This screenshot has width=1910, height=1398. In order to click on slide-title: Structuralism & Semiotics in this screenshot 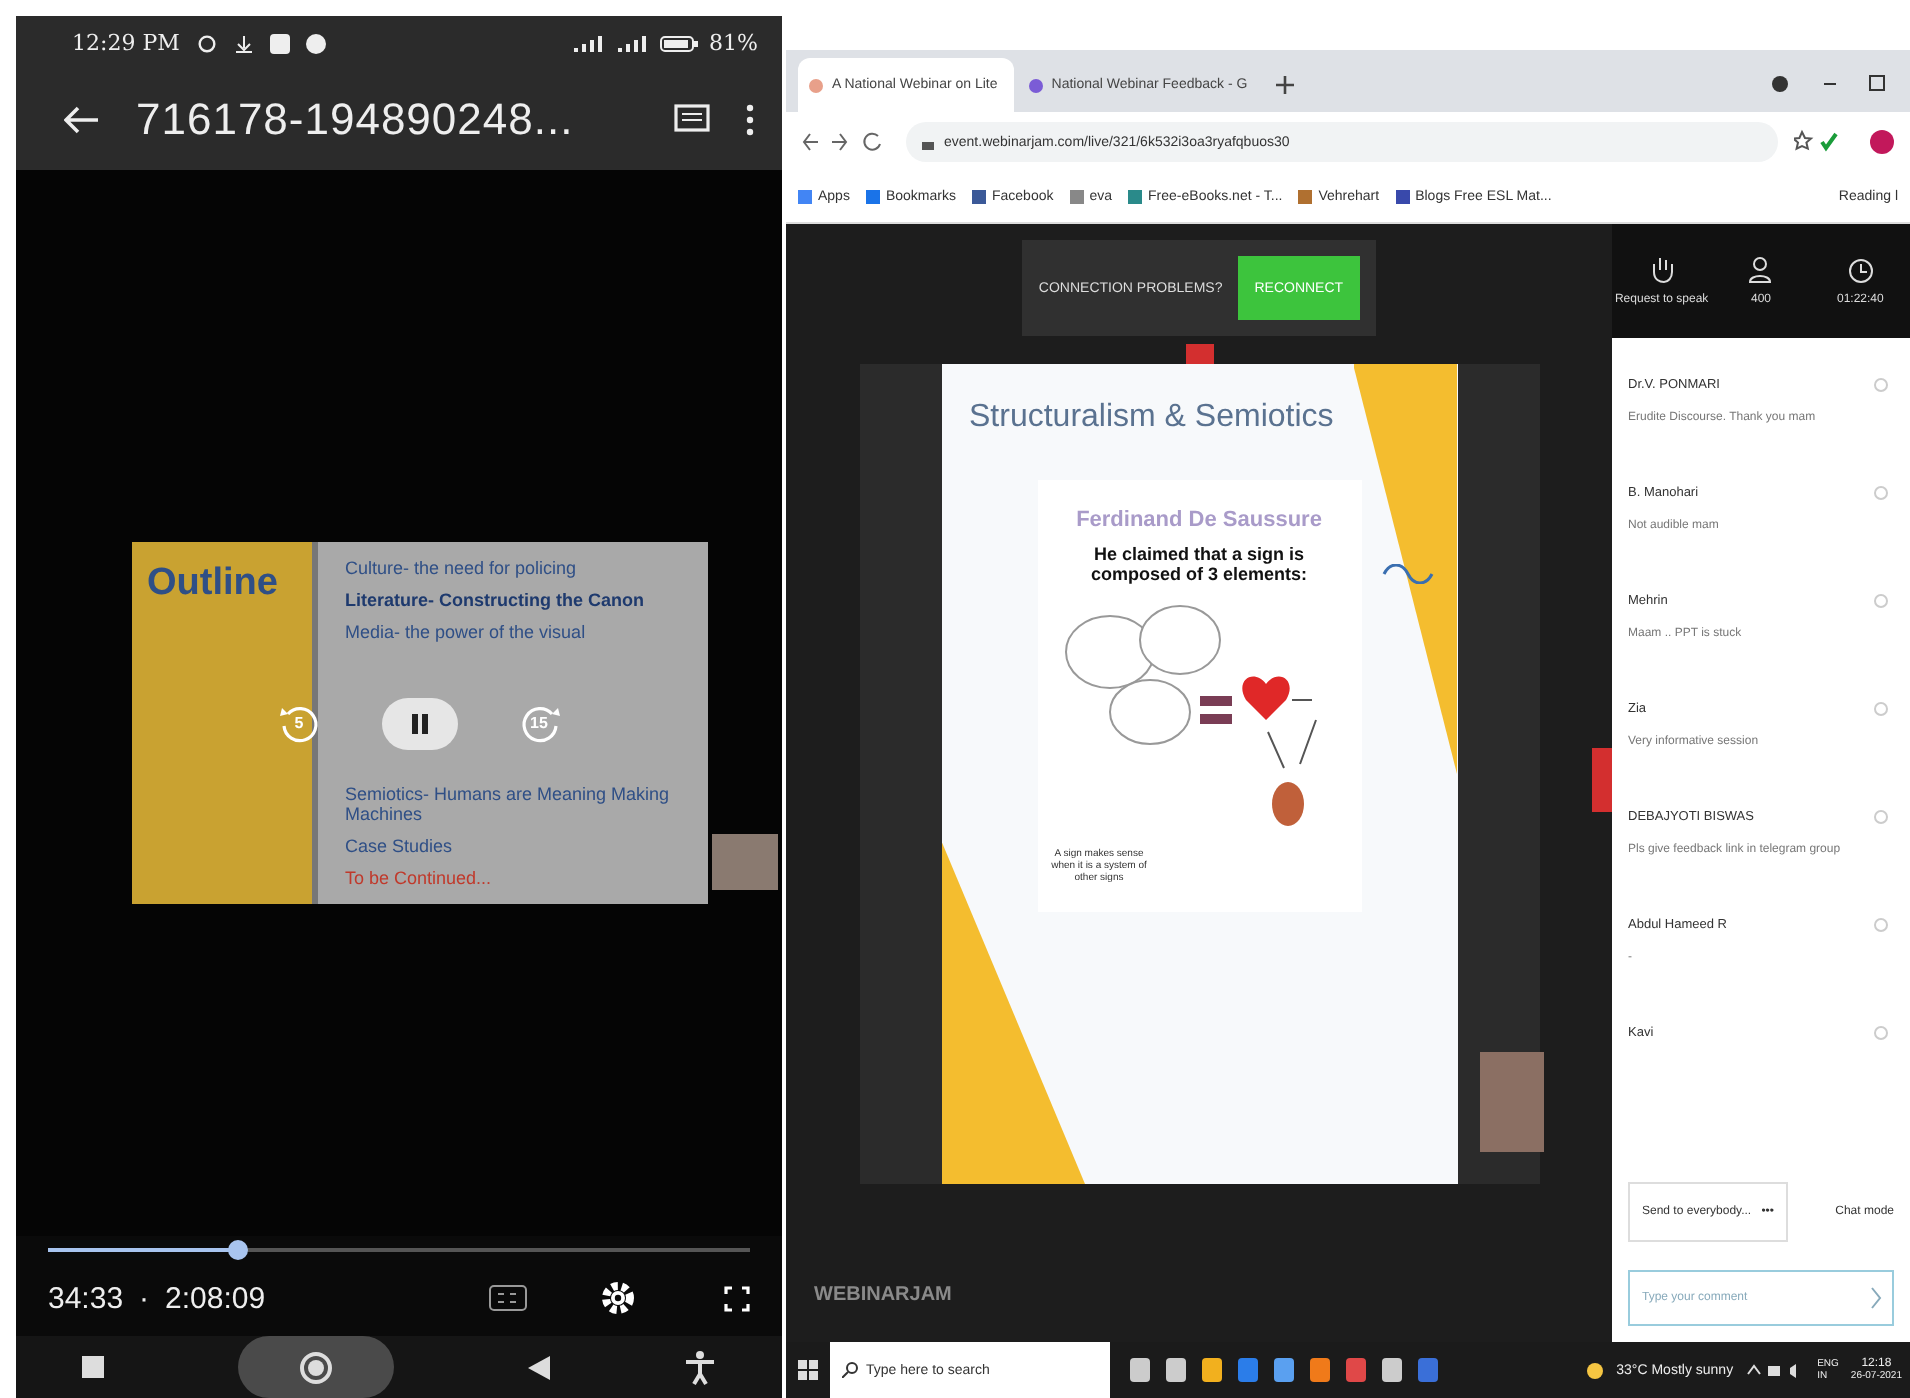, I will do `click(1151, 418)`.